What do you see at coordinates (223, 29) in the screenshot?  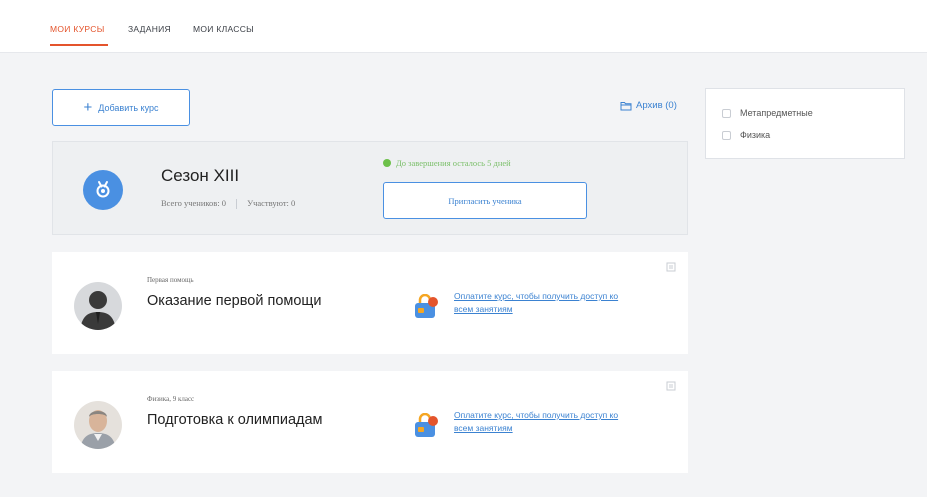 I see `tab-my-classes: МОИ КЛАССЫ` at bounding box center [223, 29].